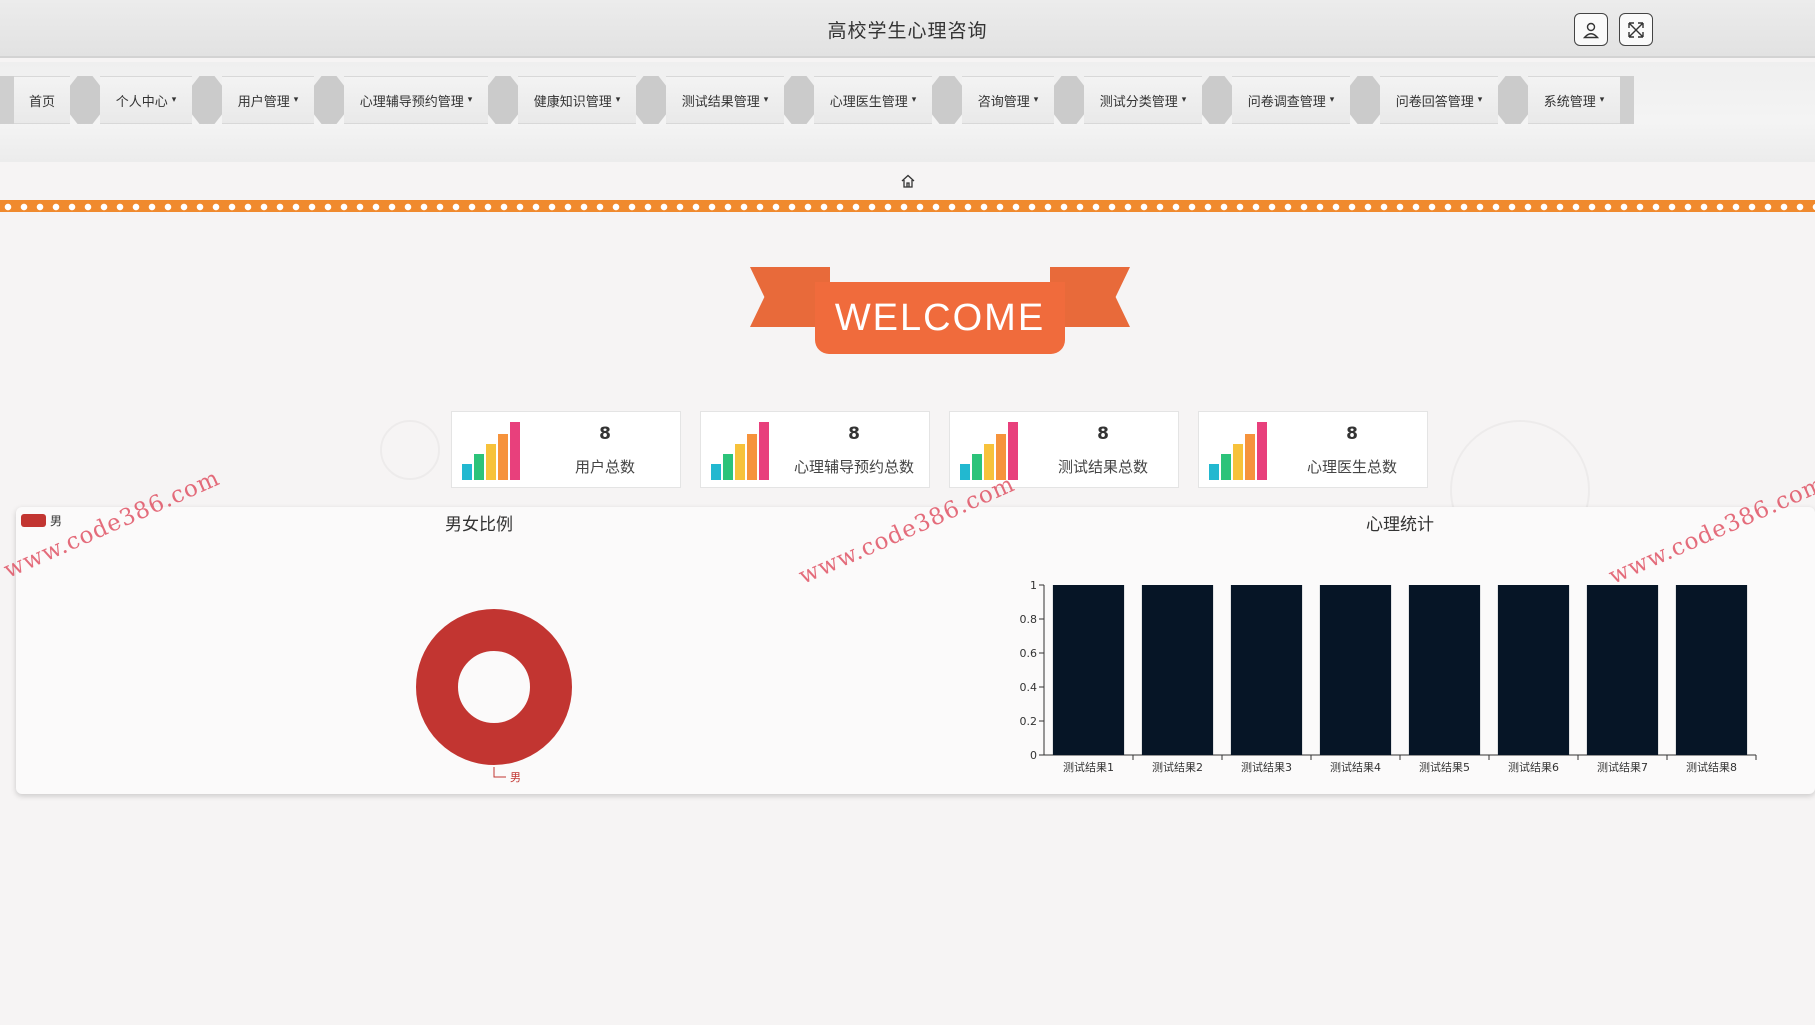 Image resolution: width=1815 pixels, height=1025 pixels. What do you see at coordinates (56, 521) in the screenshot?
I see `legend-label: 男` at bounding box center [56, 521].